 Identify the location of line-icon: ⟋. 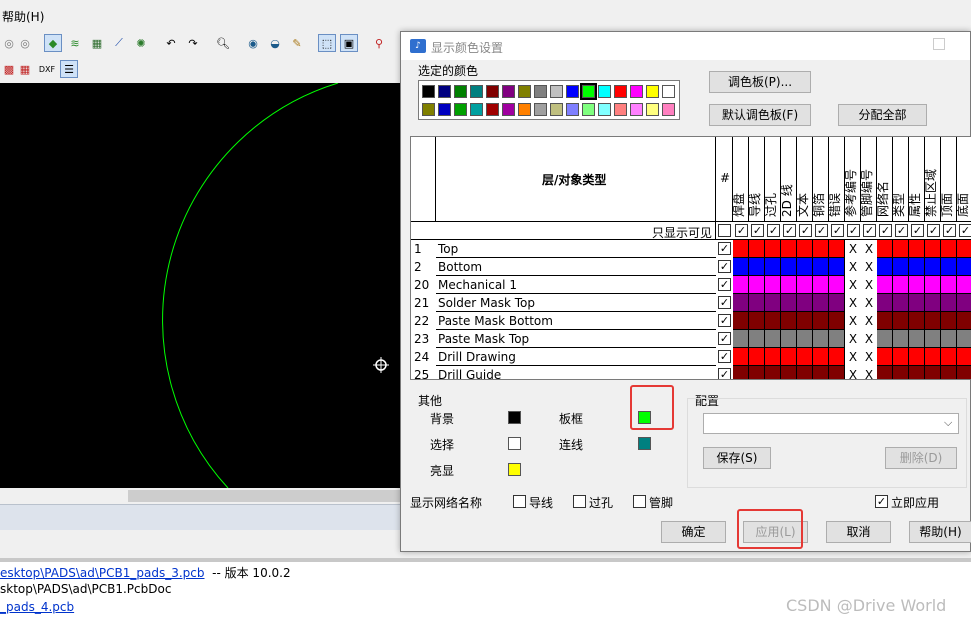
(119, 43).